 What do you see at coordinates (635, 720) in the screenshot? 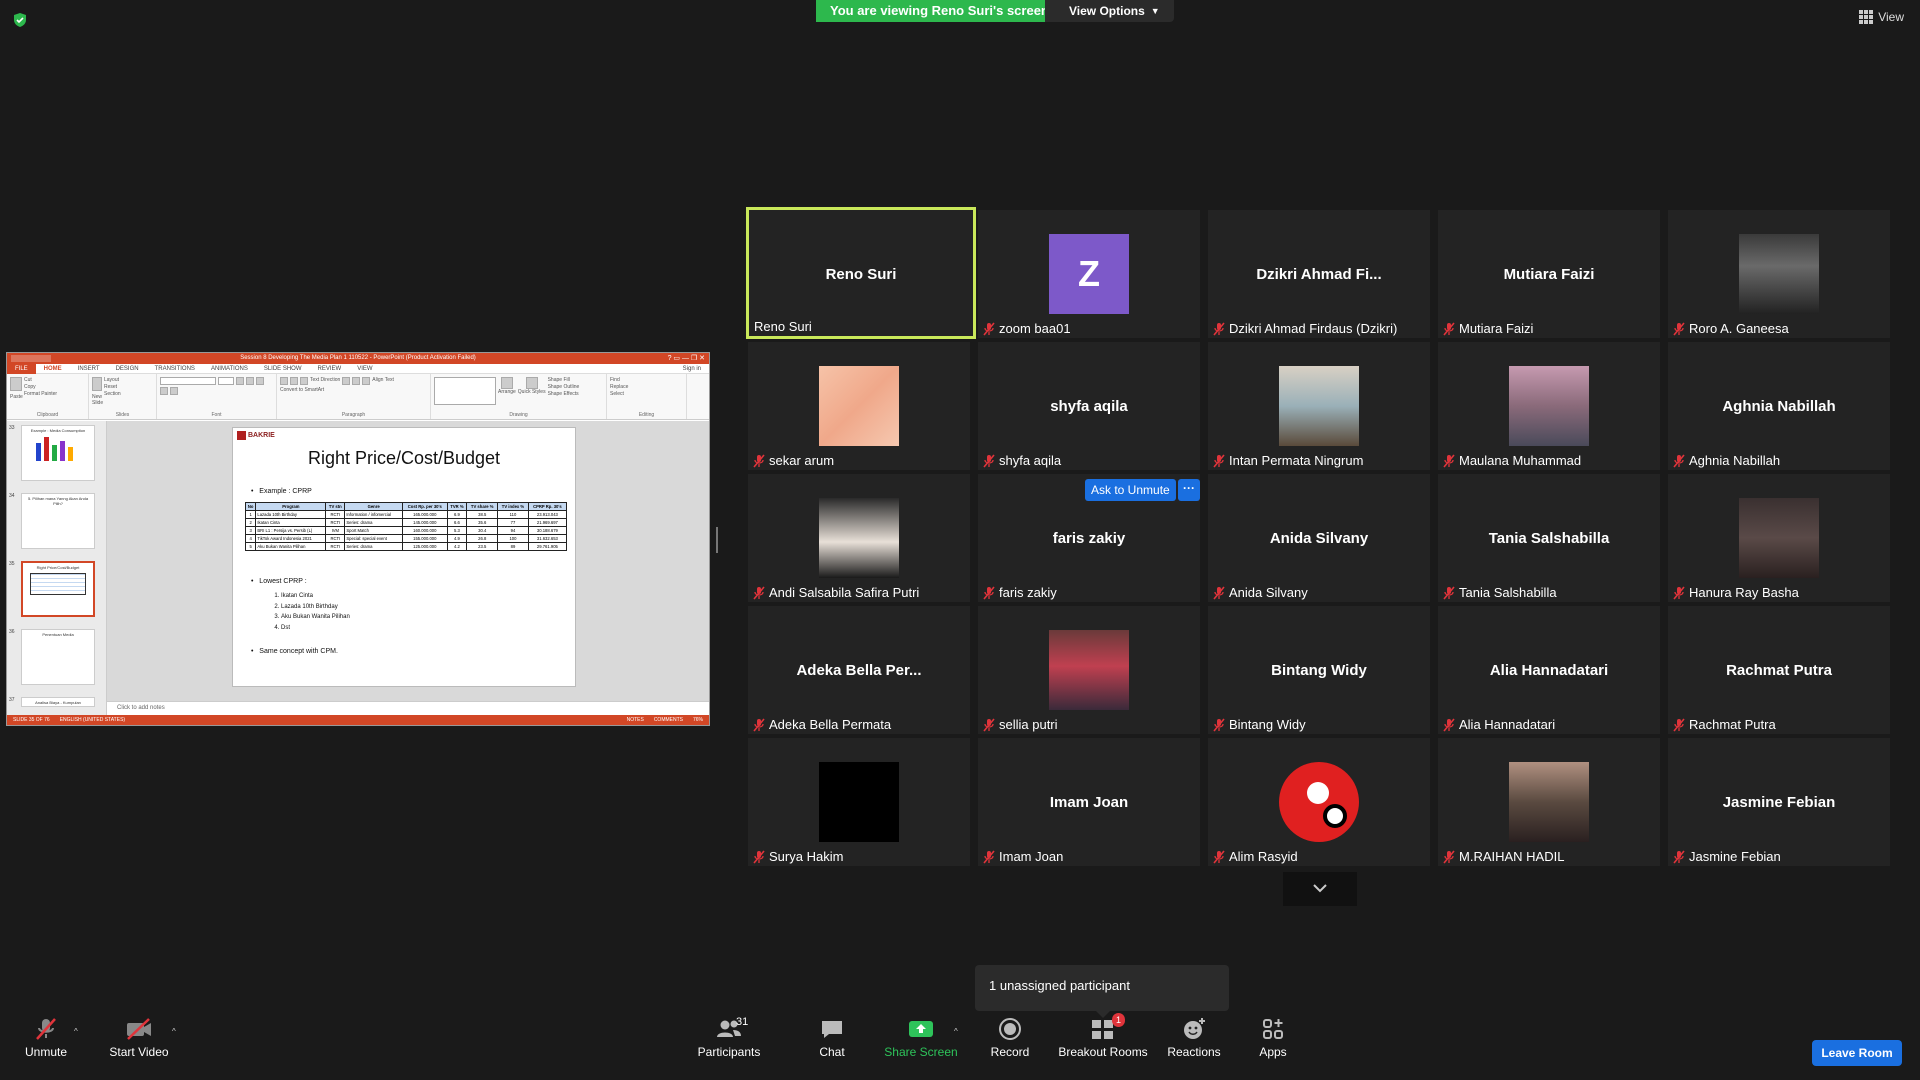
I see `notes-toggle: NOTES` at bounding box center [635, 720].